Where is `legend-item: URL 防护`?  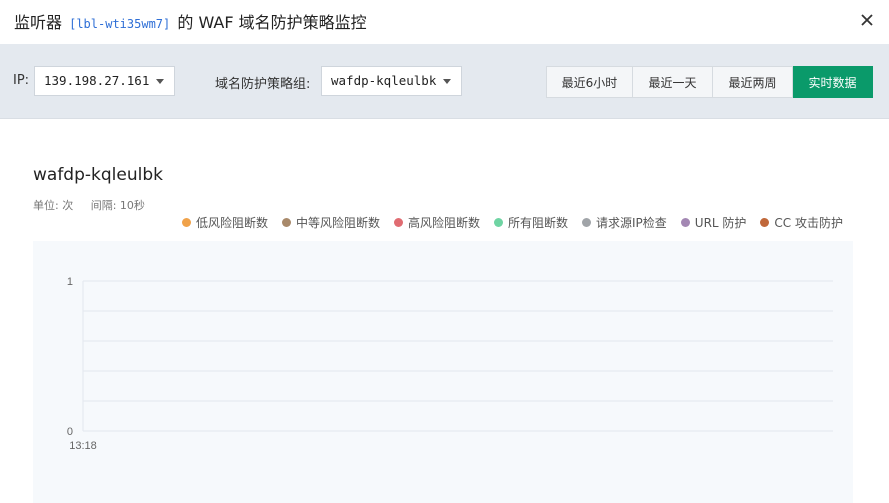
legend-item: URL 防护 is located at coordinates (713, 222).